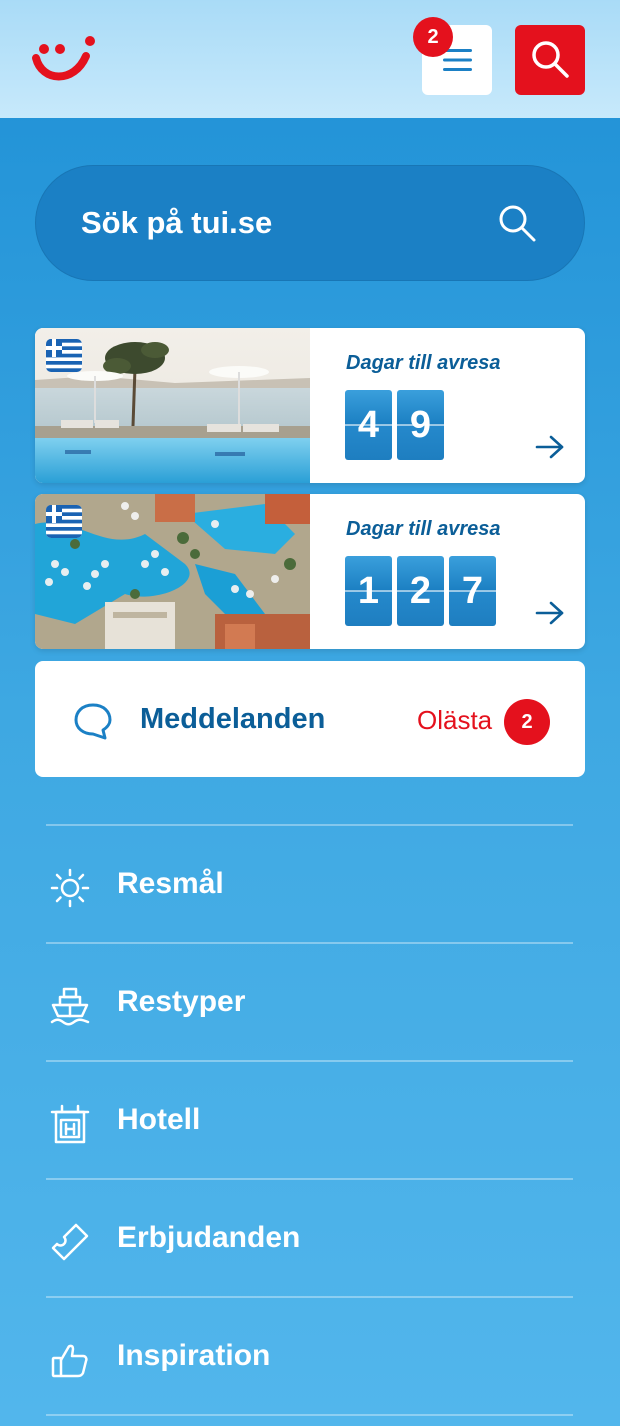 Image resolution: width=620 pixels, height=1426 pixels. Describe the element at coordinates (69, 1361) in the screenshot. I see `thumbs-up-icon` at that location.